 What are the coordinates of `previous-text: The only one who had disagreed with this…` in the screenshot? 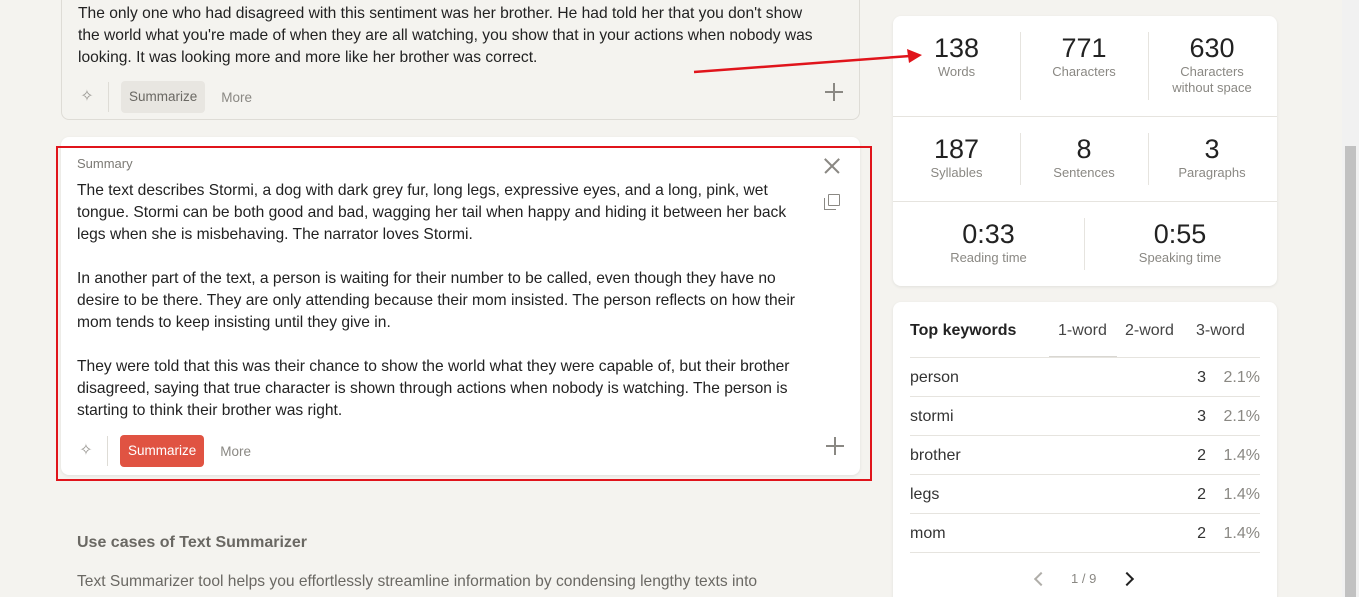 It's located at (445, 35).